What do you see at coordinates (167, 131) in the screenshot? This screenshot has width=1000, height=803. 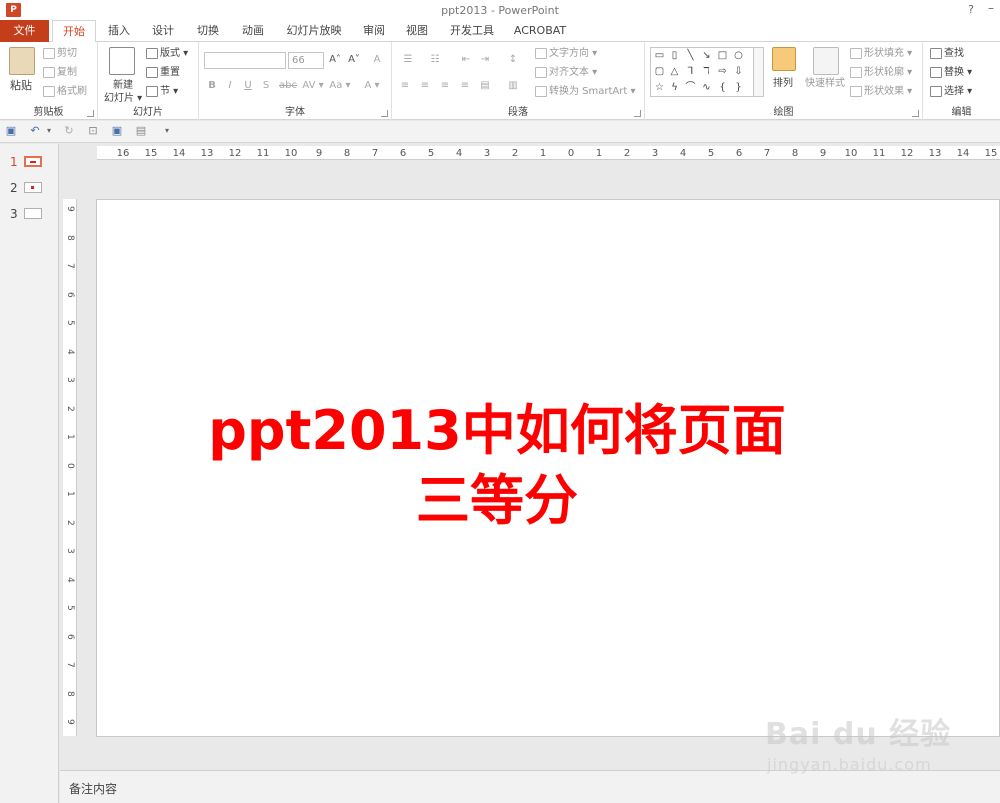 I see `customize-qat-icon: ▾` at bounding box center [167, 131].